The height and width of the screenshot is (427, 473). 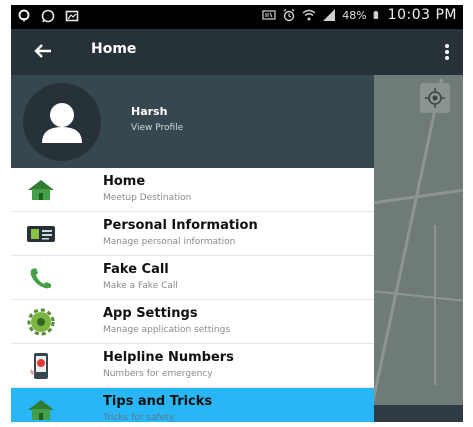 I want to click on my-location-button, so click(x=435, y=98).